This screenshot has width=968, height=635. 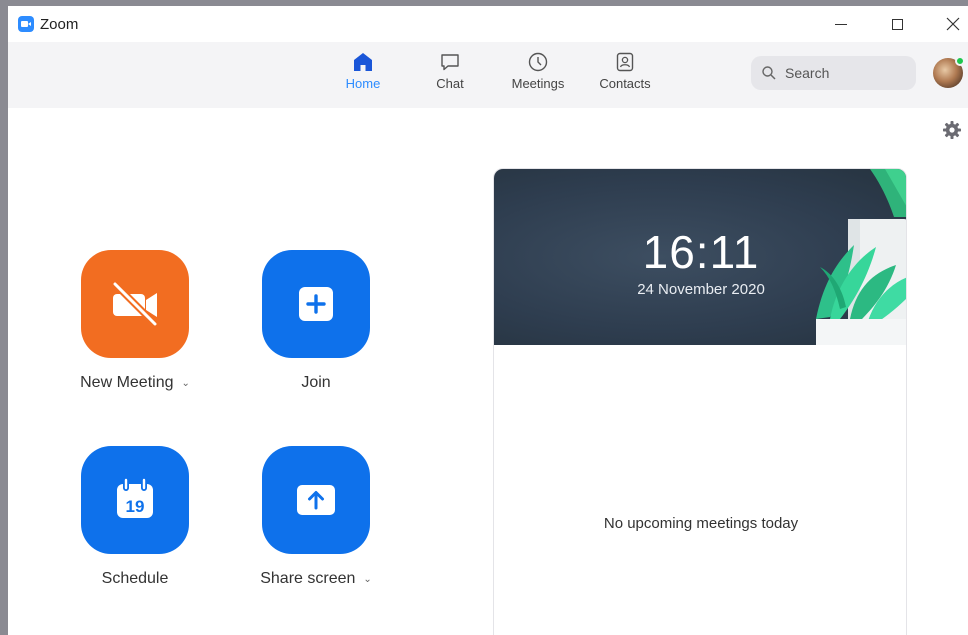 What do you see at coordinates (538, 62) in the screenshot?
I see `clock-icon` at bounding box center [538, 62].